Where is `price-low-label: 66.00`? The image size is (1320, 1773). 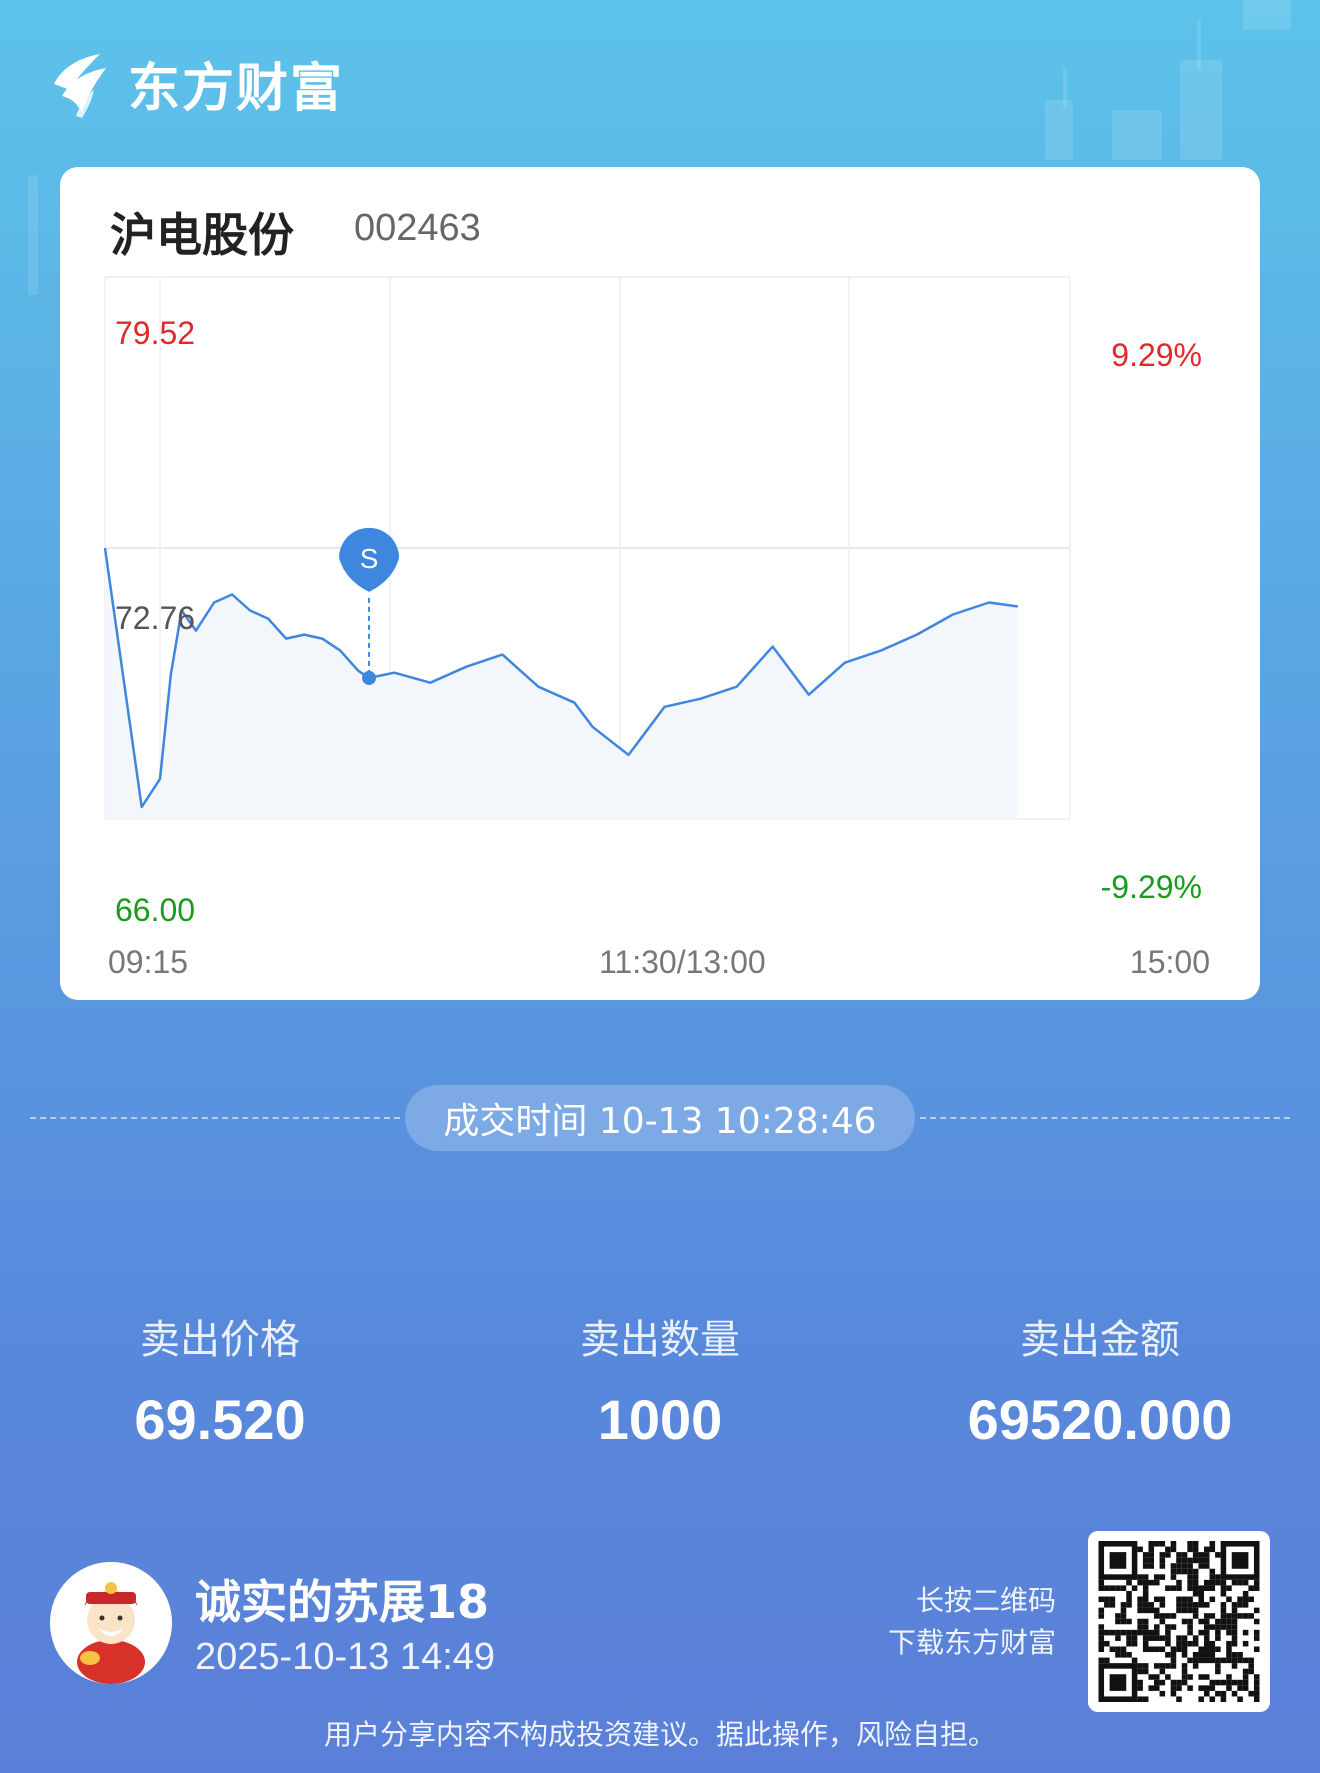
price-low-label: 66.00 is located at coordinates (155, 910).